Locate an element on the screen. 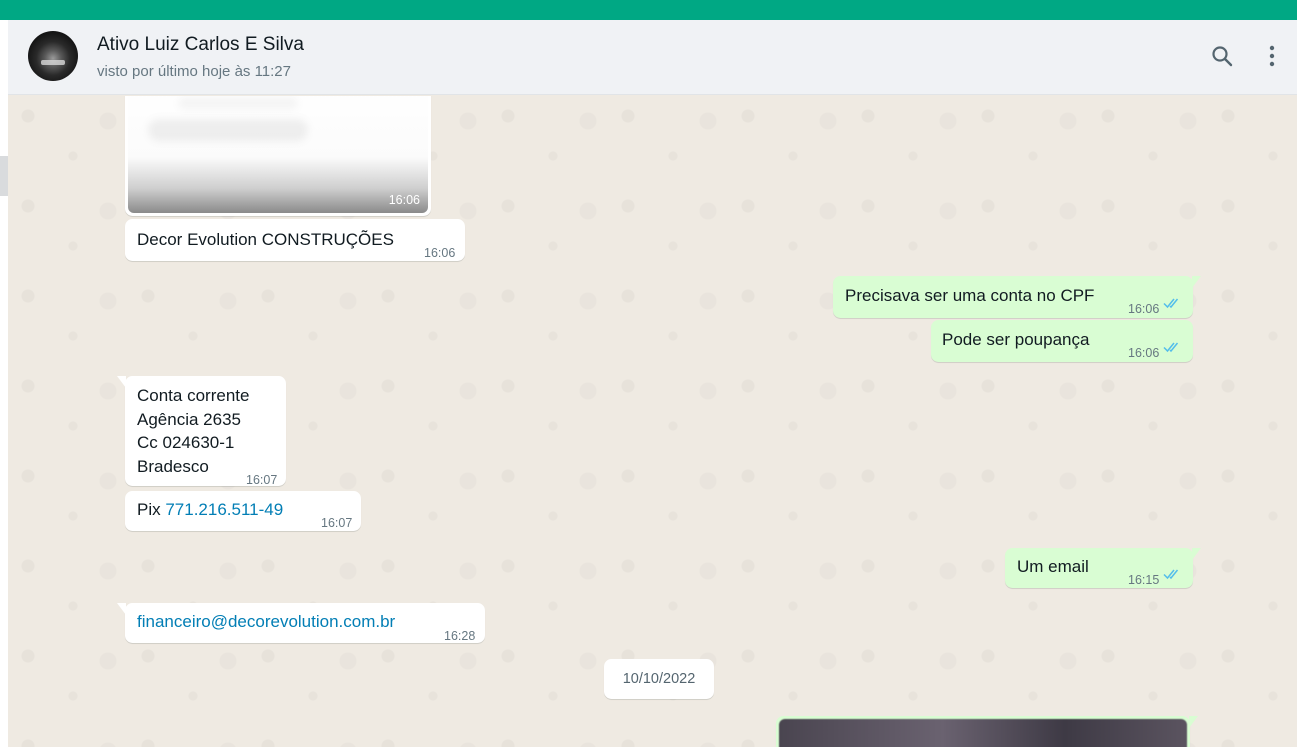  message-line: Agência 2635 is located at coordinates (189, 419).